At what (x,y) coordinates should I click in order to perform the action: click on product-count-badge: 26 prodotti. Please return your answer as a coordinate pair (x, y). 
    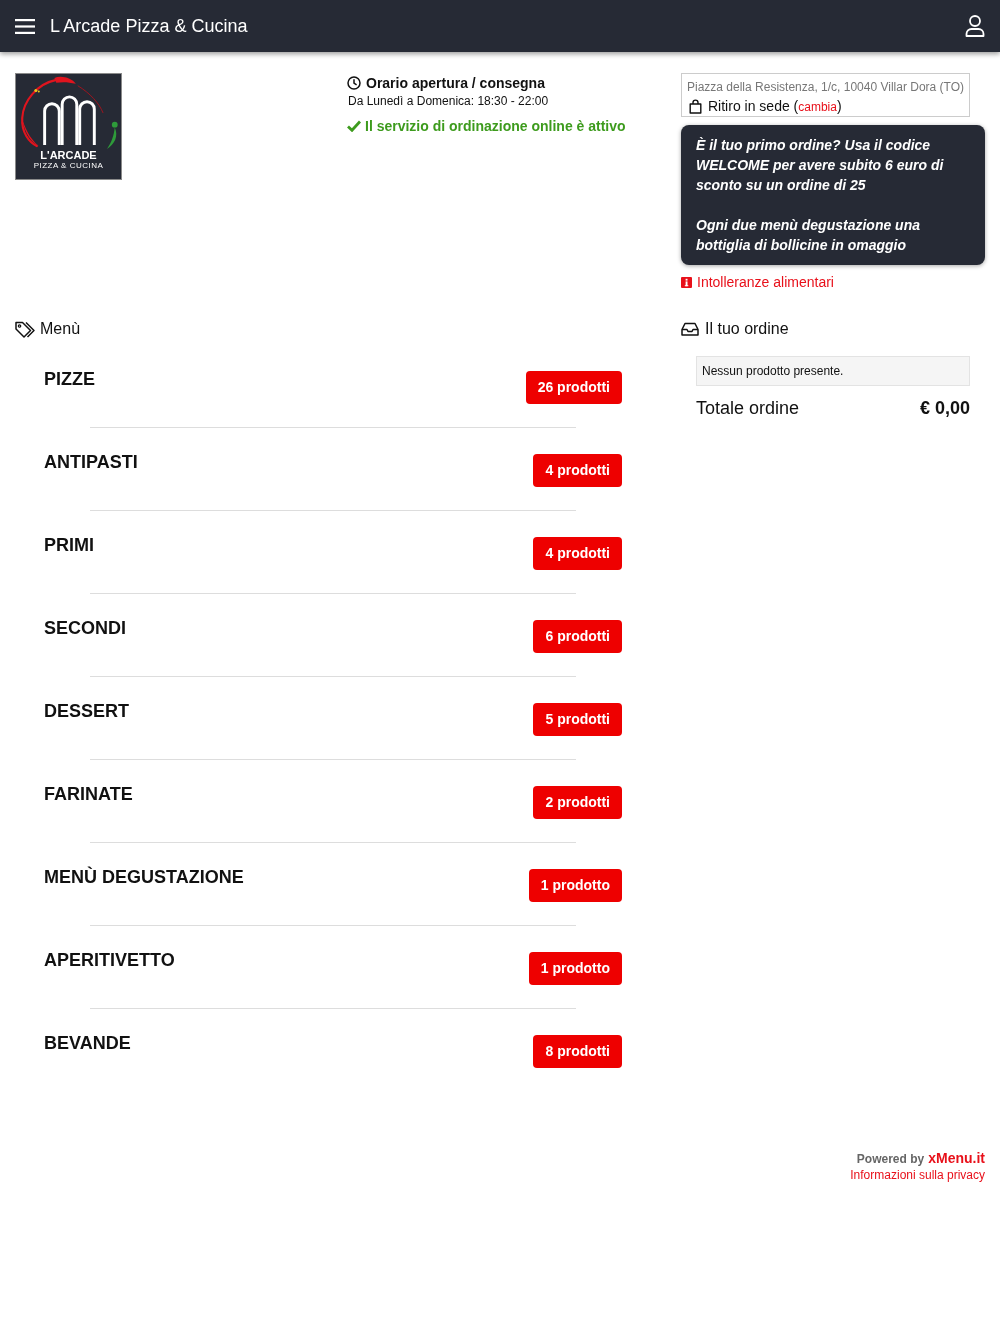
    Looking at the image, I should click on (573, 387).